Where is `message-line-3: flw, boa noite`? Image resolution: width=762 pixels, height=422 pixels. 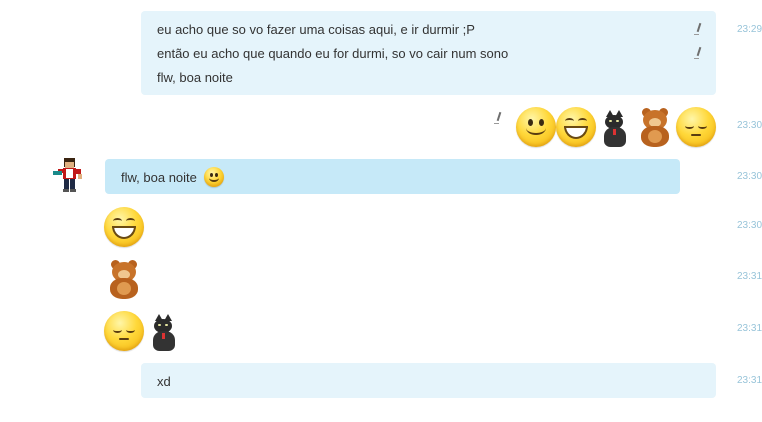 message-line-3: flw, boa noite is located at coordinates (195, 77).